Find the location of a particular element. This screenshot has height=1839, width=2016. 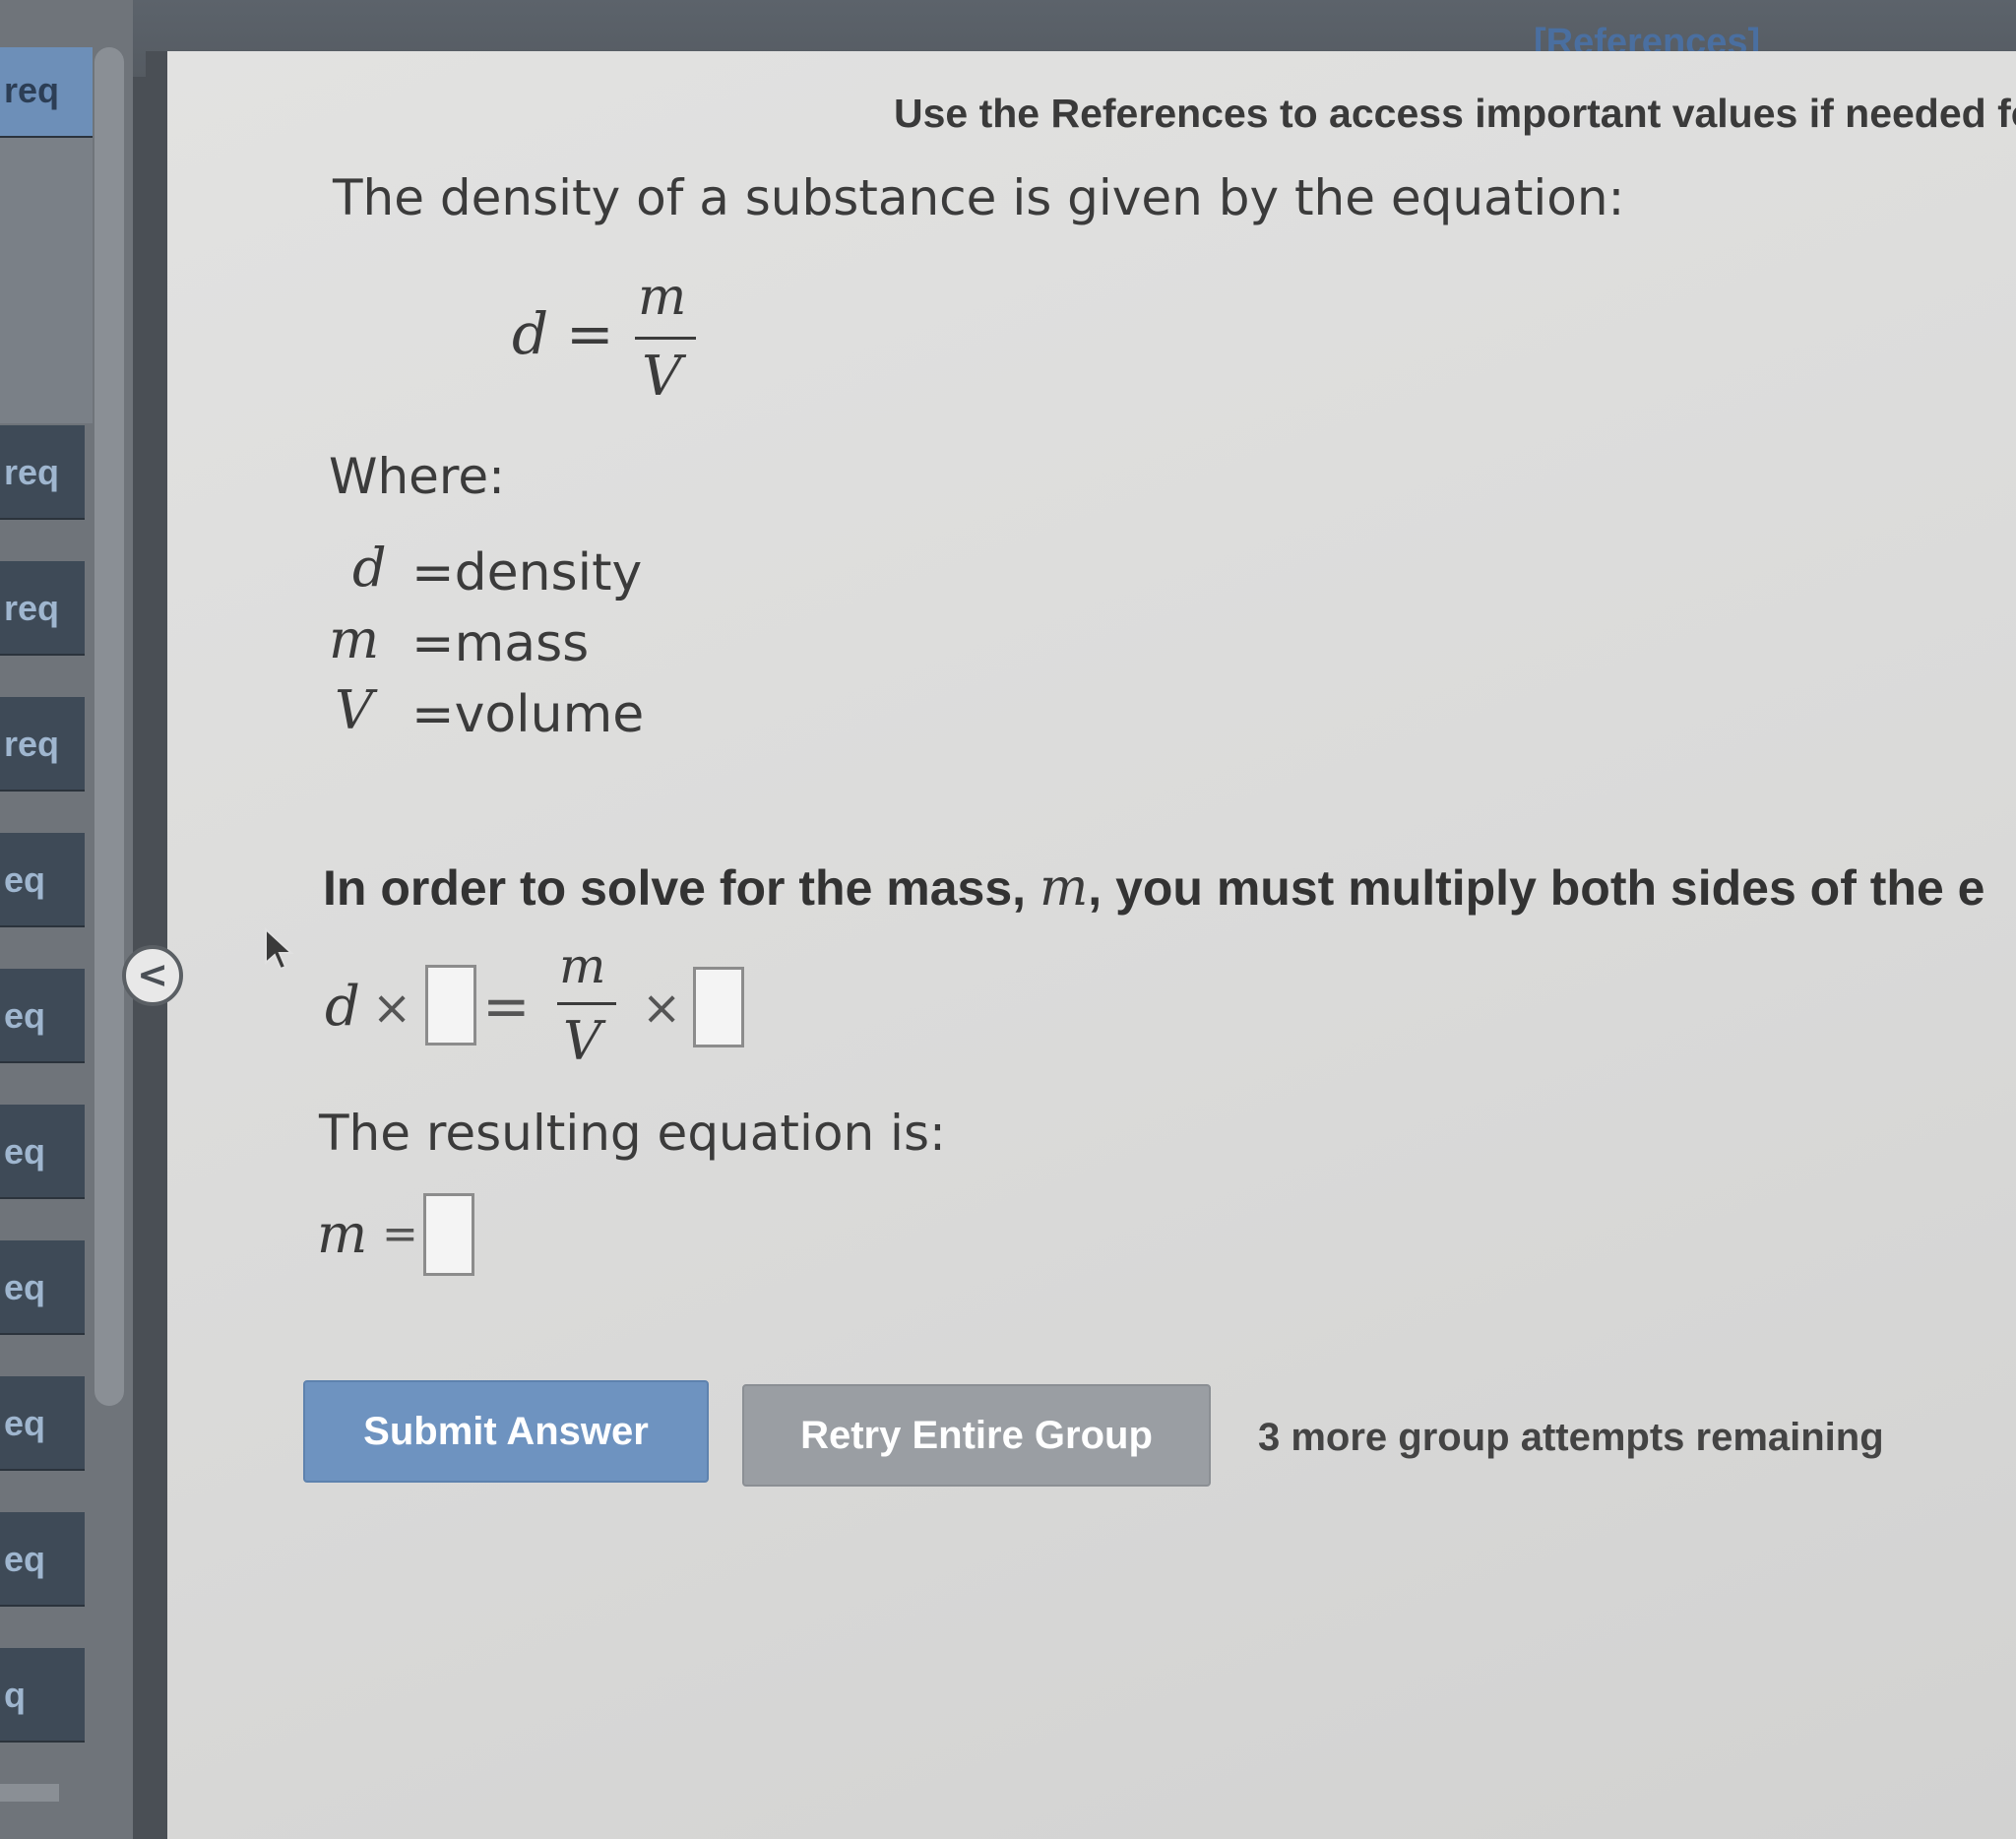

step-numerator: m is located at coordinates (582, 965).